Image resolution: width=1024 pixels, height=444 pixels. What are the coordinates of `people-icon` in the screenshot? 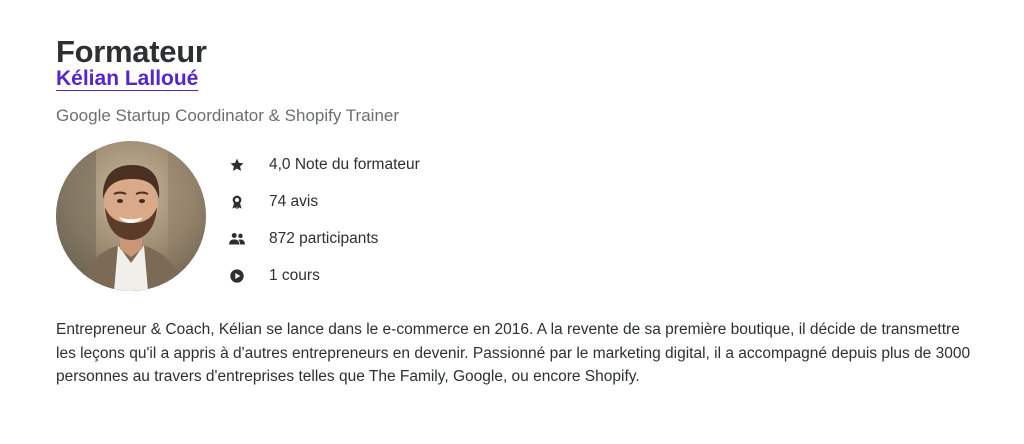 It's located at (237, 239).